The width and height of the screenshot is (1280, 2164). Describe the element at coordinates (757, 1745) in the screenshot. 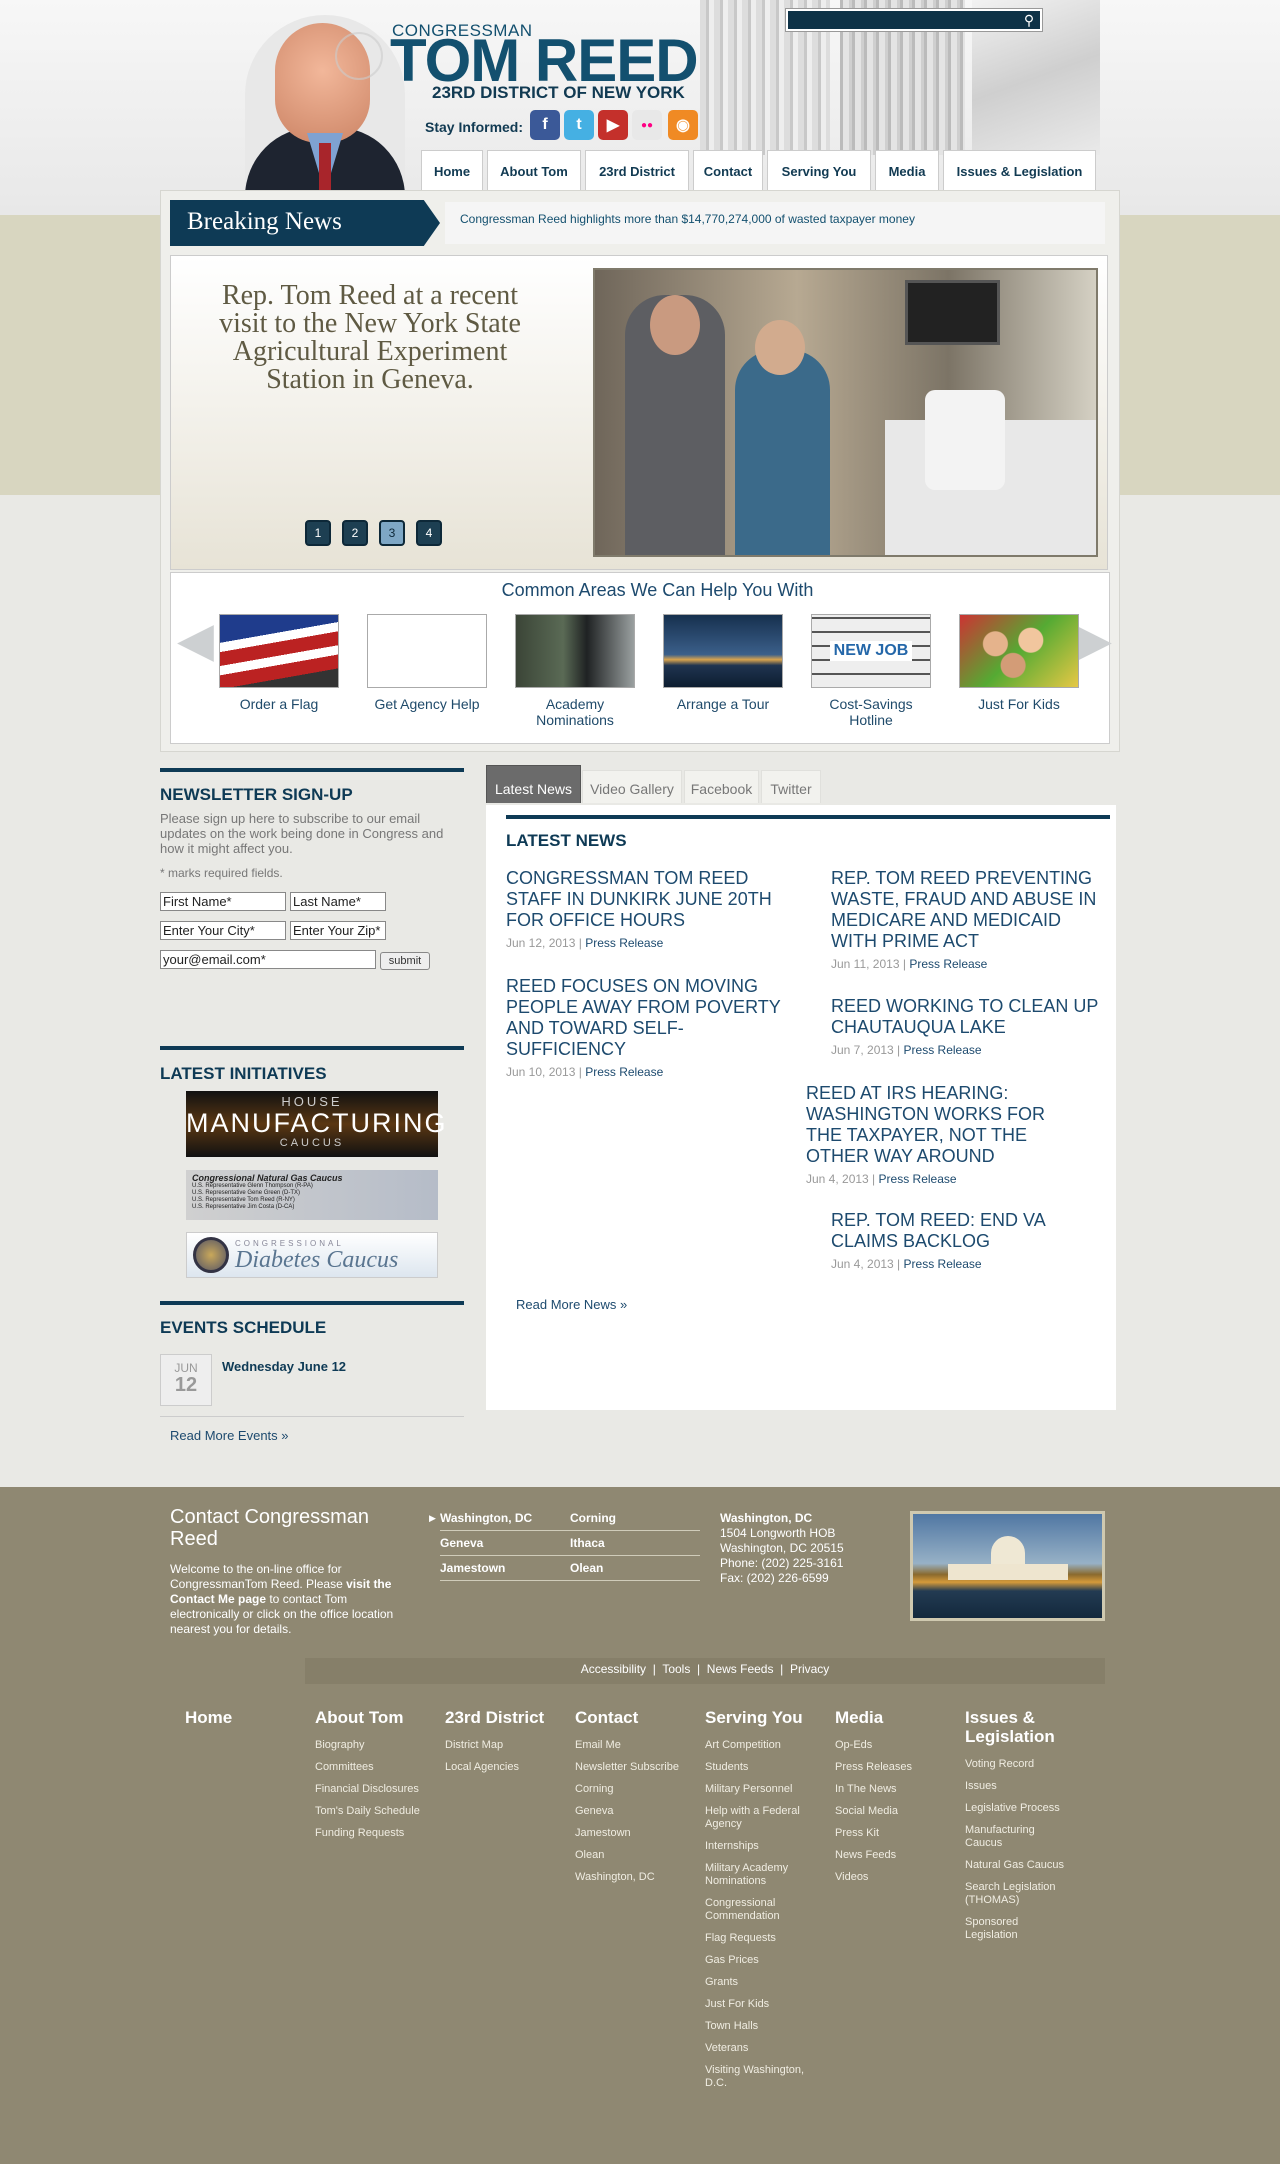

I see `footer-link: Art Competition` at that location.